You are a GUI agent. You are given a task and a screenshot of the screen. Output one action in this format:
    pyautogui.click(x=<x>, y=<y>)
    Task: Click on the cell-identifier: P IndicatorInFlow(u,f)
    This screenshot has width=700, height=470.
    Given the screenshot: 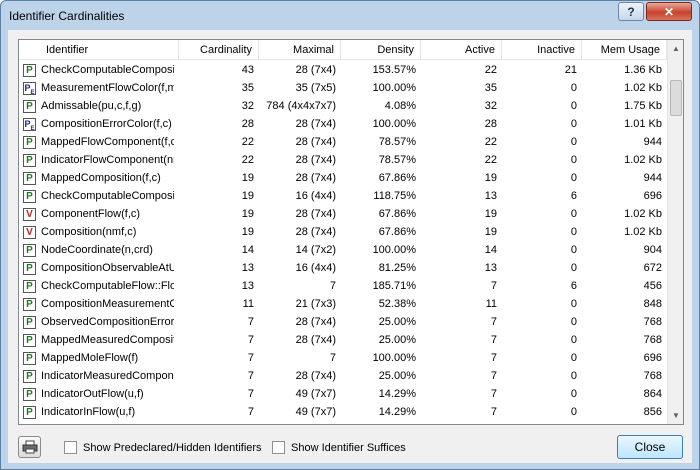 What is the action you would take?
    pyautogui.click(x=99, y=412)
    